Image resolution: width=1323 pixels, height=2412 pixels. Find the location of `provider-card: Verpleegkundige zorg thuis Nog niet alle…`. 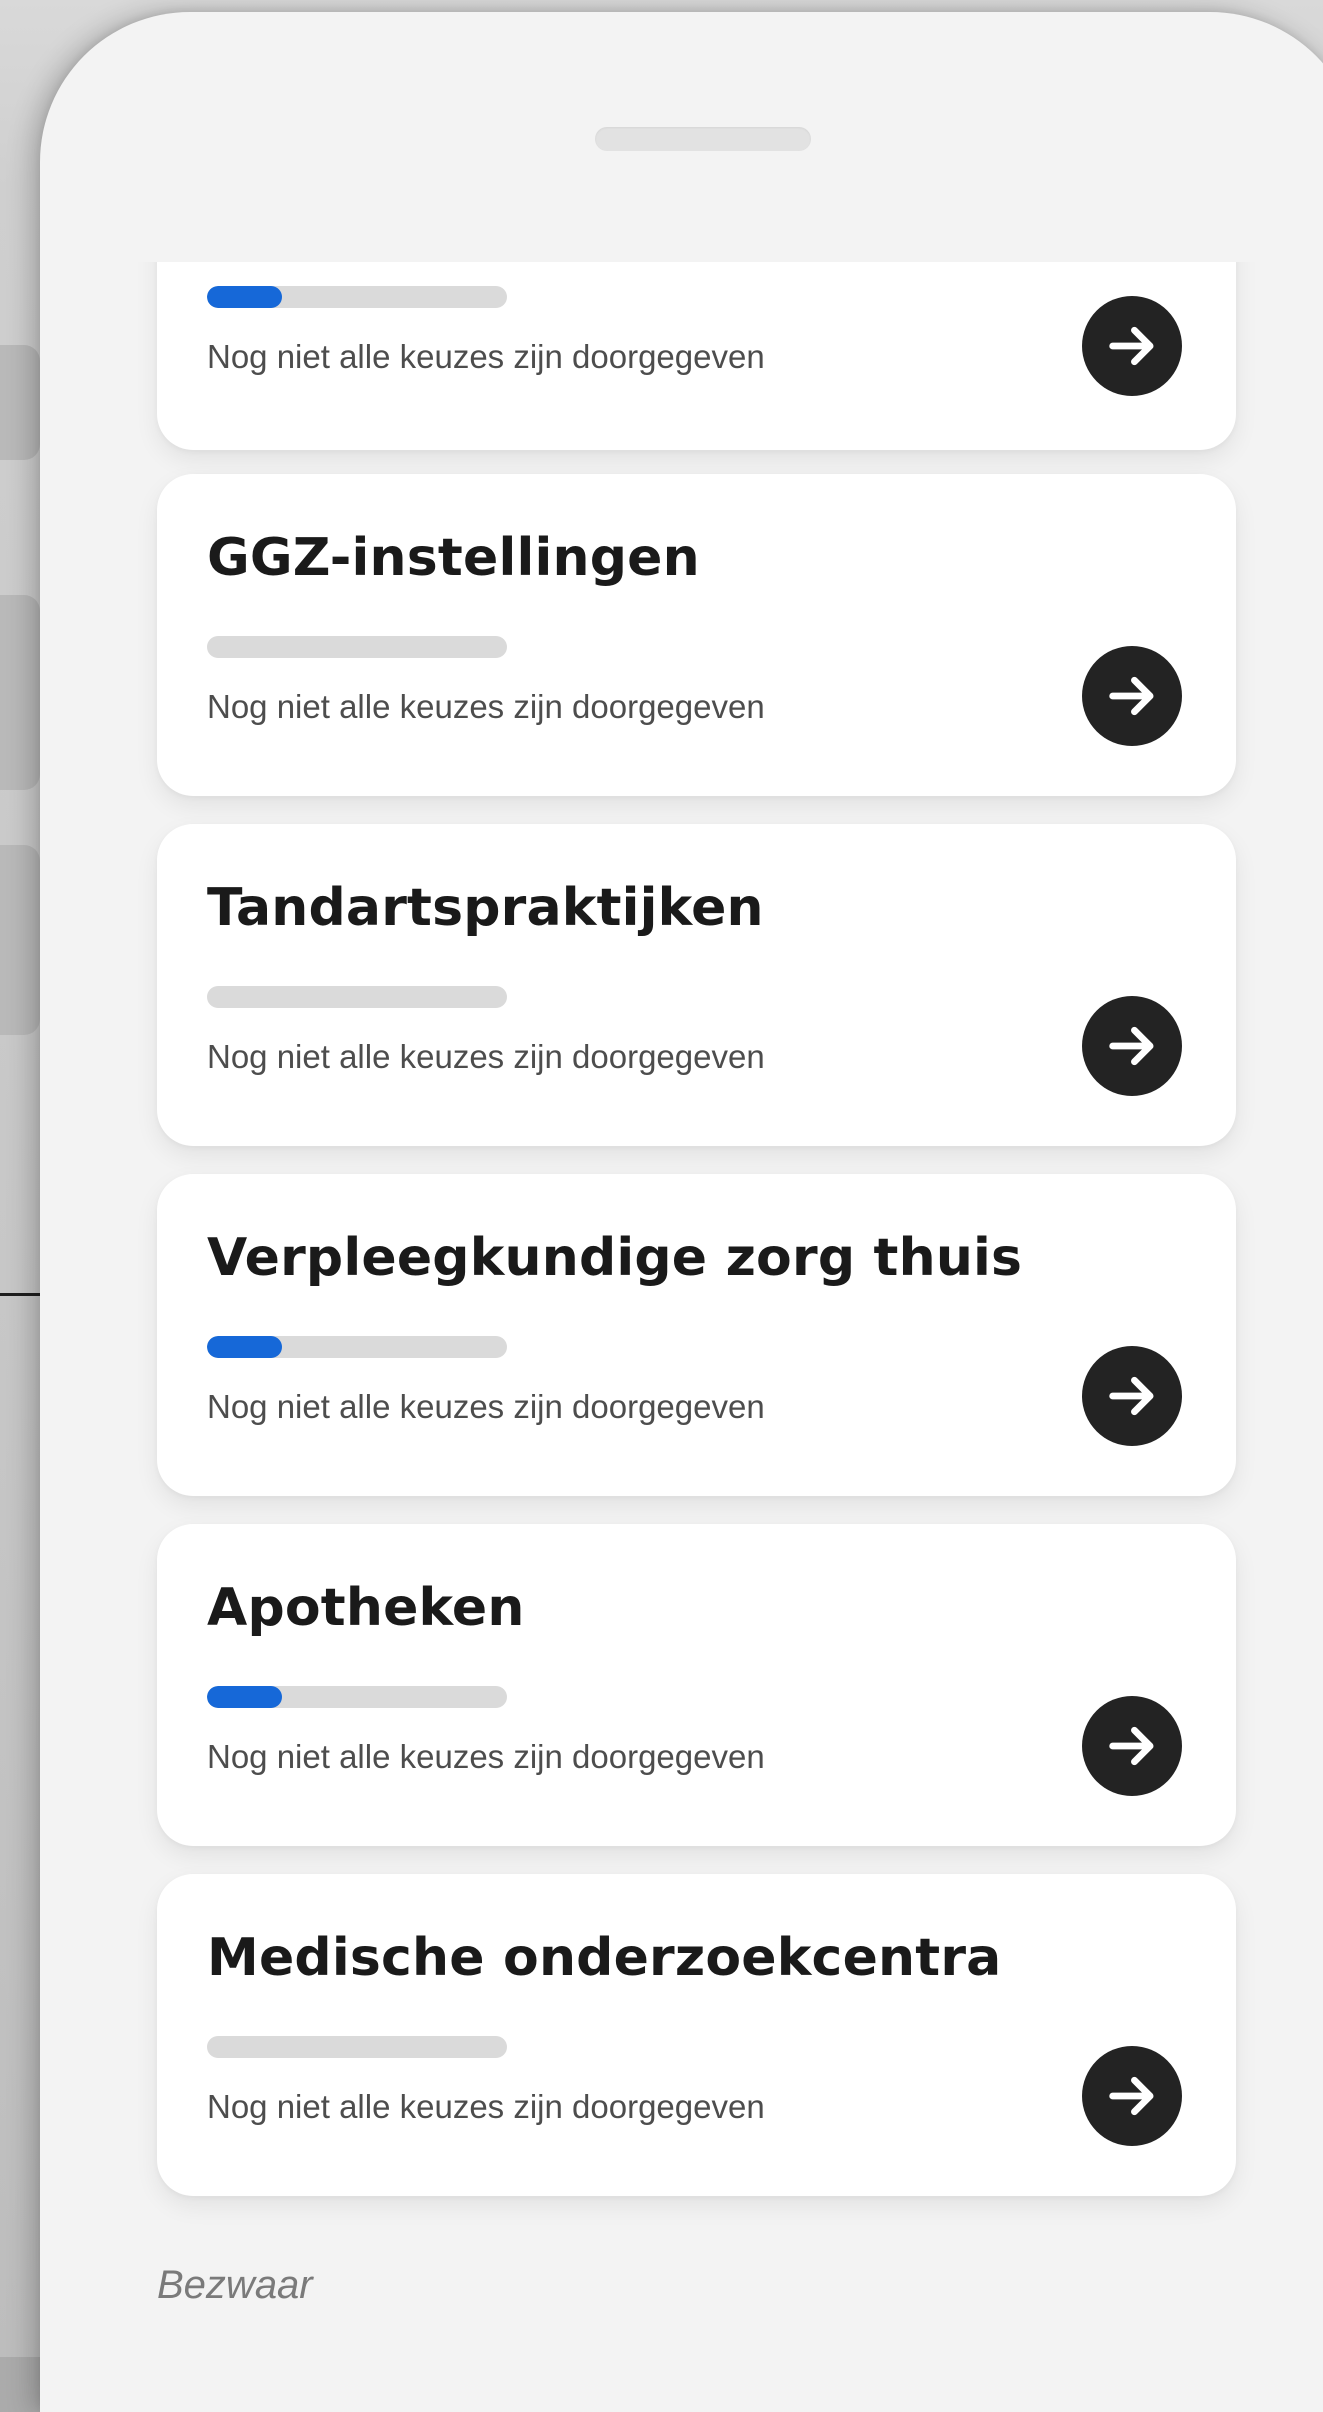

provider-card: Verpleegkundige zorg thuis Nog niet alle… is located at coordinates (696, 1335).